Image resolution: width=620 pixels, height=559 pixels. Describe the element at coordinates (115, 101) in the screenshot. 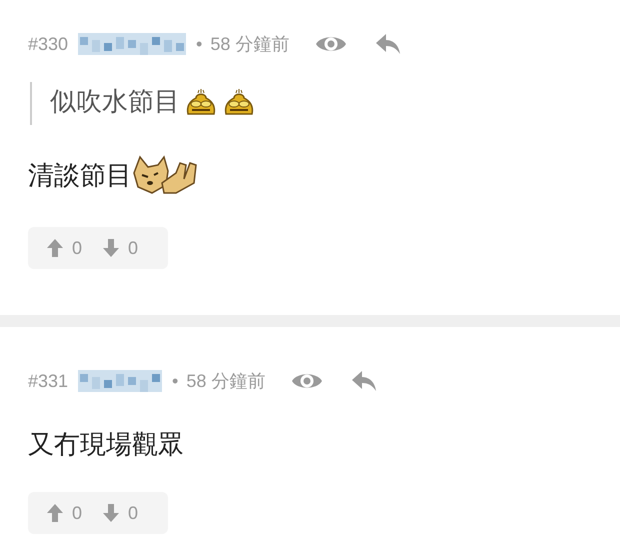

I see `quote-text: 似吹水節目` at that location.